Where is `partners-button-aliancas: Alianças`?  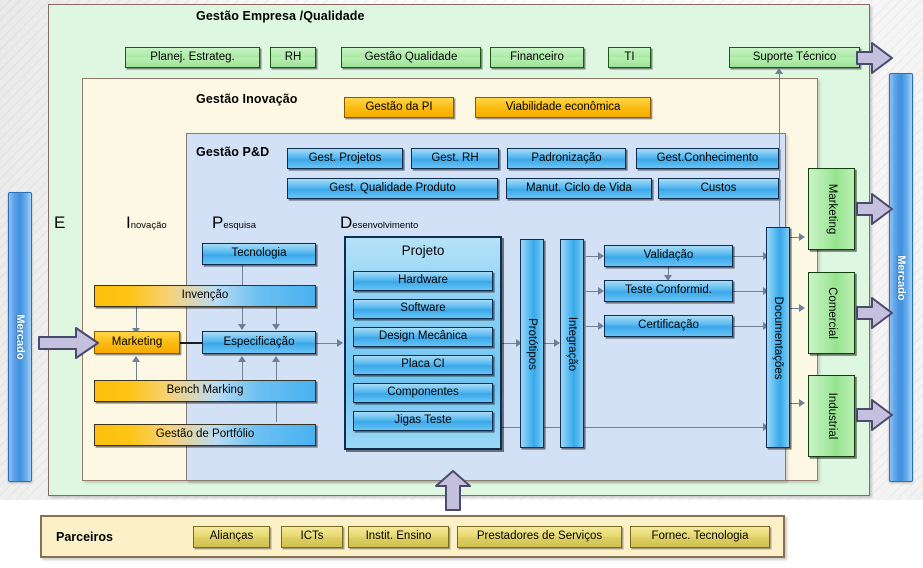
partners-button-aliancas: Alianças is located at coordinates (231, 537).